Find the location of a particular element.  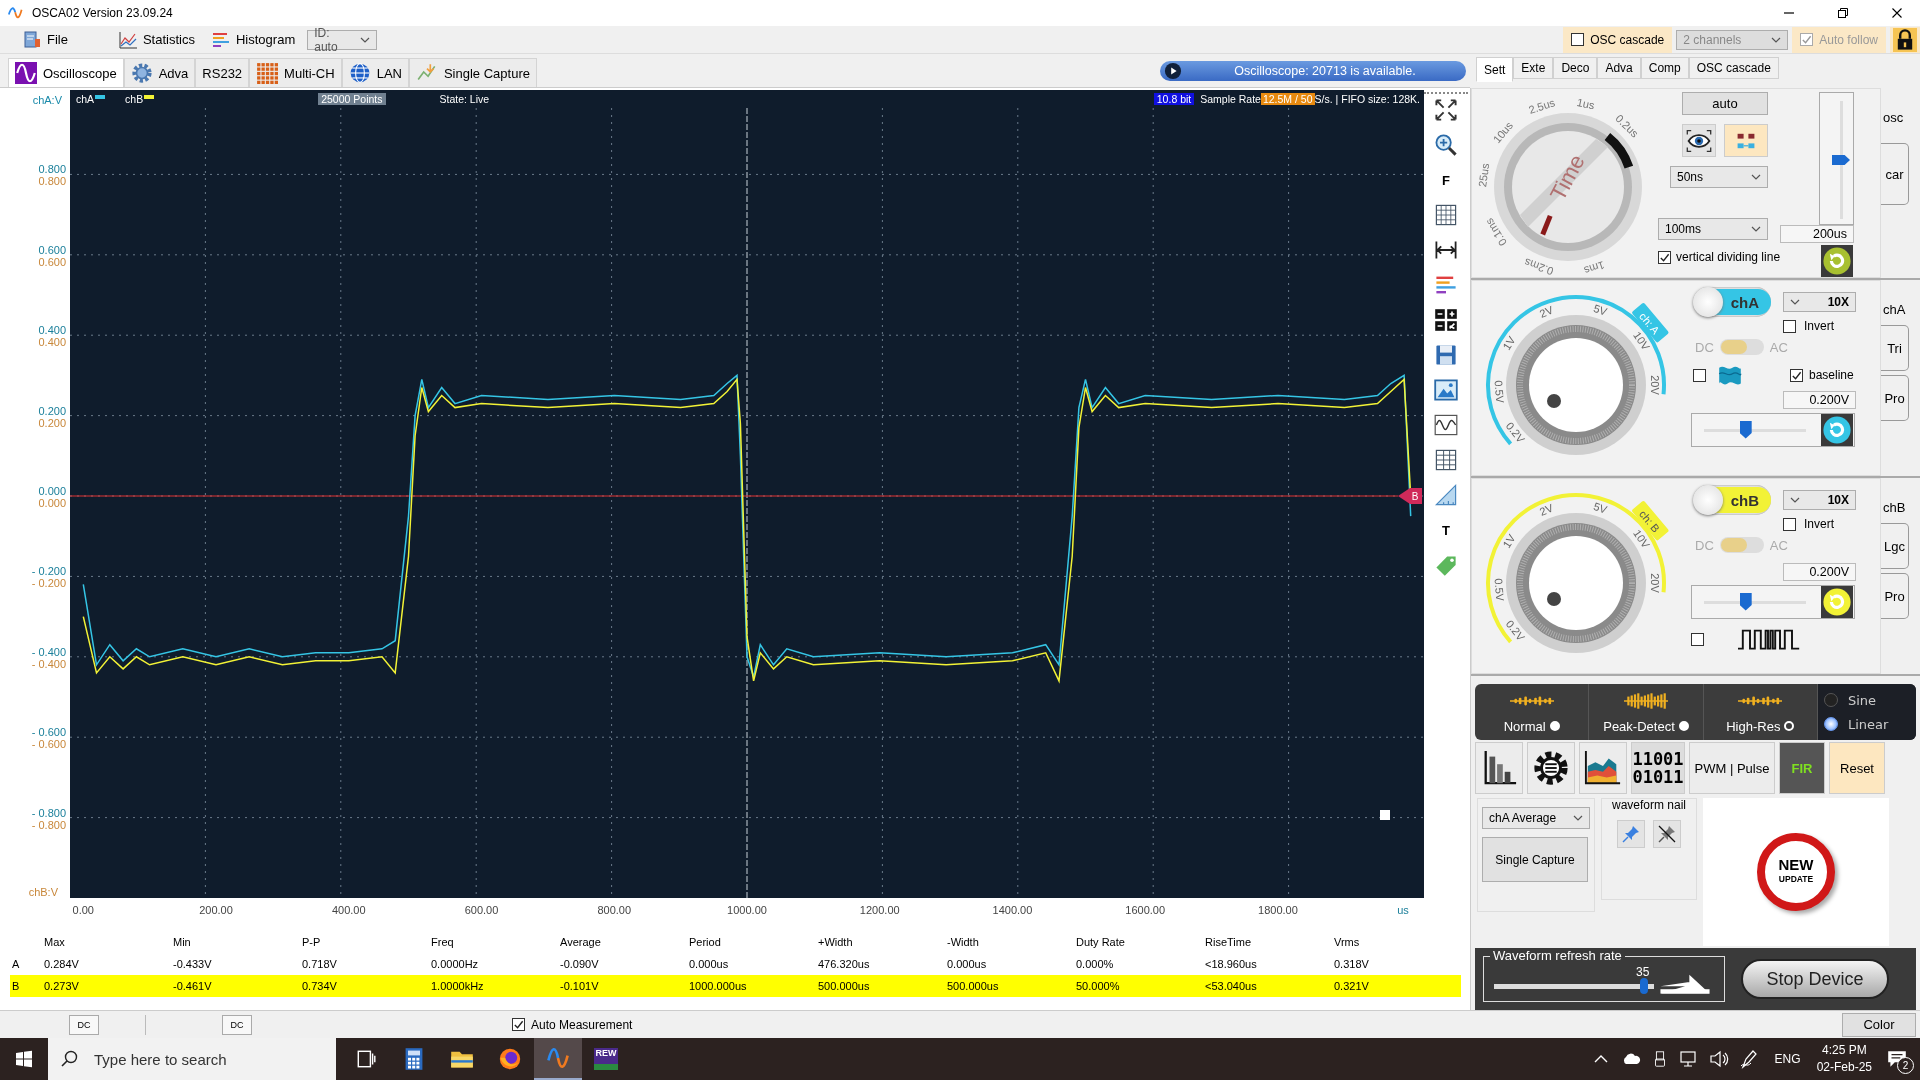

refresh-rate-slider is located at coordinates (1574, 986).